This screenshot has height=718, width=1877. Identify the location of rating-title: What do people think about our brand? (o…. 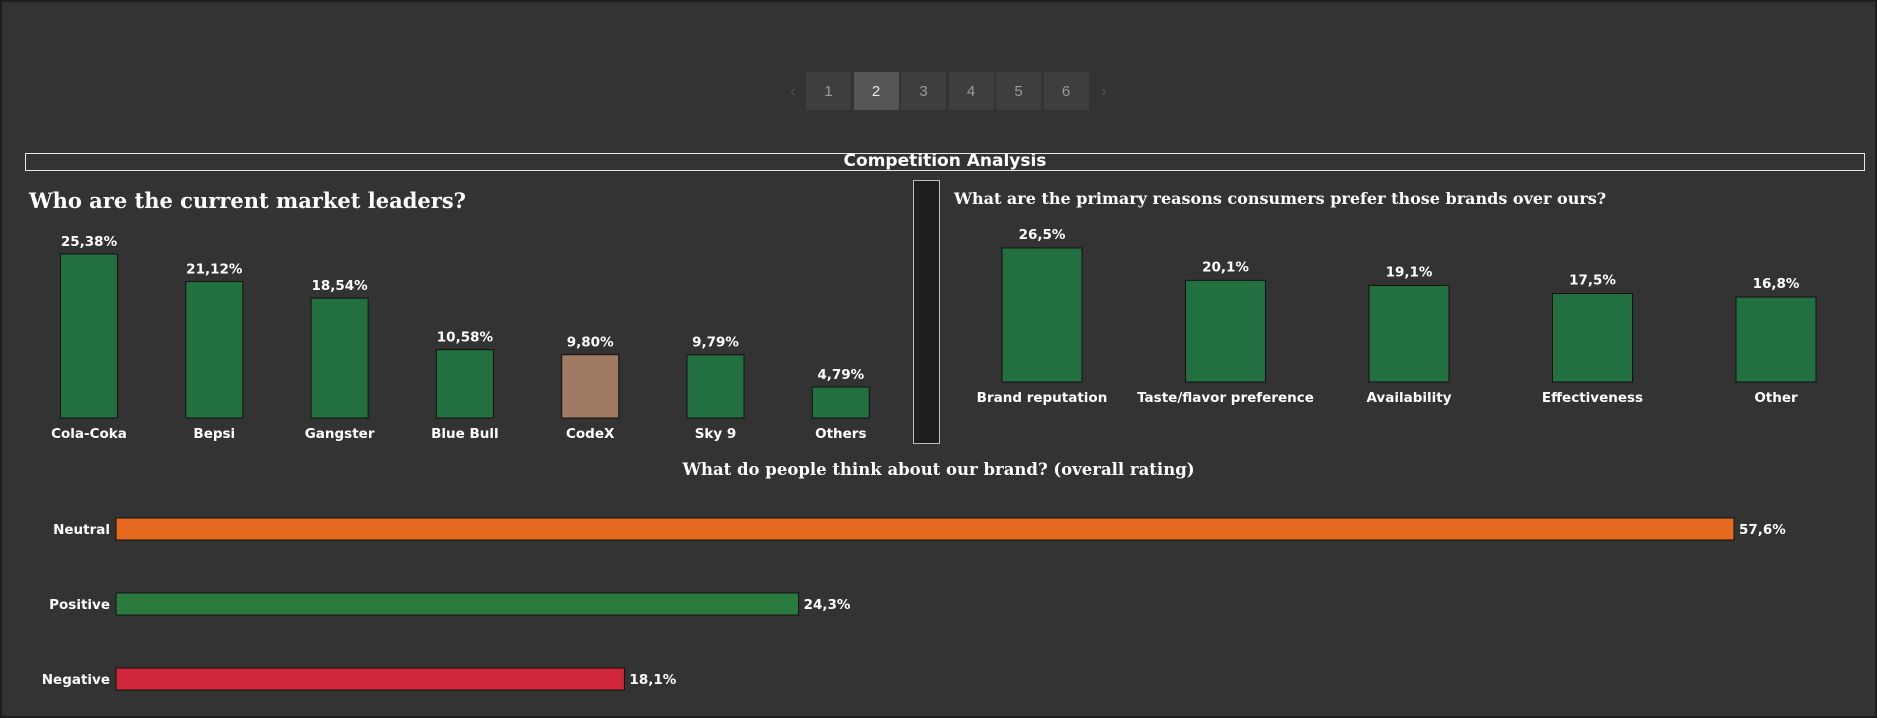
(938, 469).